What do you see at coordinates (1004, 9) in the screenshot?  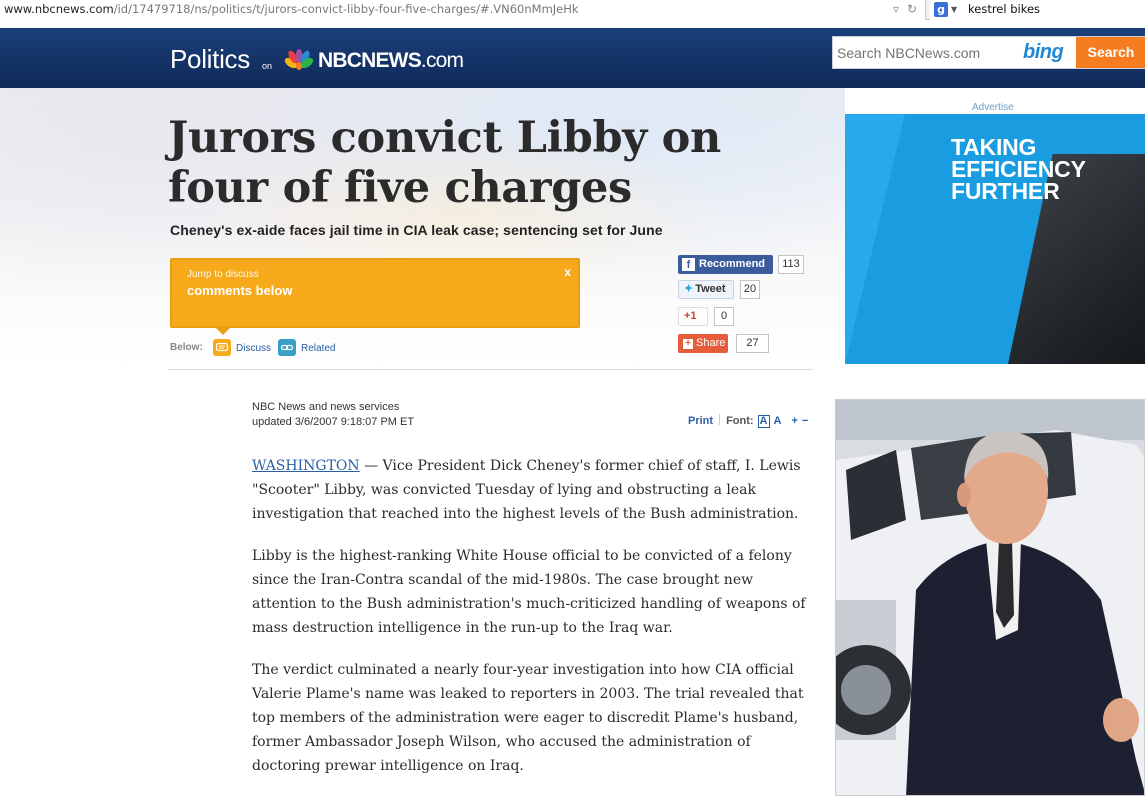 I see `browser-search-query: kestrel bikes` at bounding box center [1004, 9].